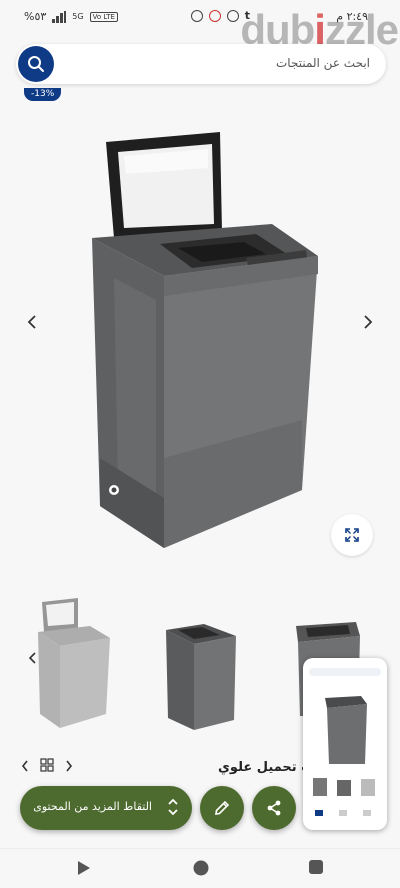 This screenshot has width=400, height=888. I want to click on expand-button, so click(352, 535).